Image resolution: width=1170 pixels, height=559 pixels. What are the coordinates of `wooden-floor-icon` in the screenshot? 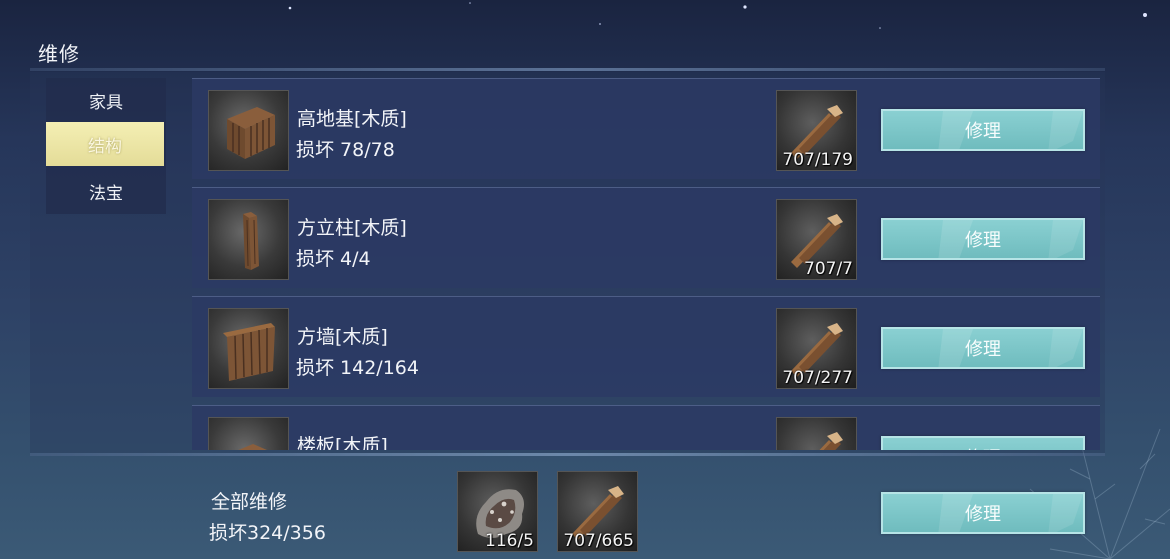 It's located at (248, 433).